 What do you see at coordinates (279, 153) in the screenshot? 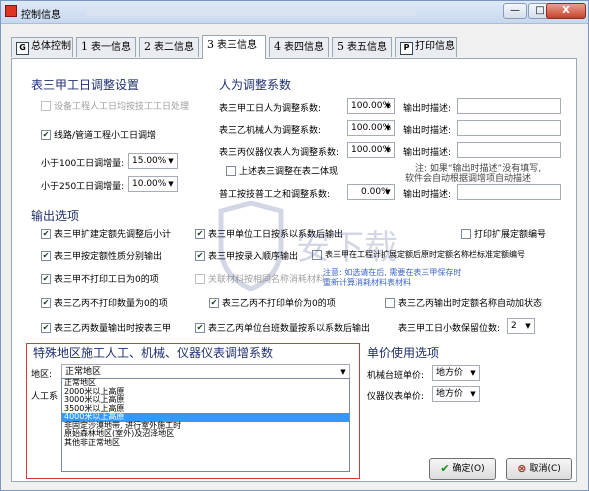
I see `label-adjust-instrument: 表三丙仪器仪表人为调整系数:` at bounding box center [279, 153].